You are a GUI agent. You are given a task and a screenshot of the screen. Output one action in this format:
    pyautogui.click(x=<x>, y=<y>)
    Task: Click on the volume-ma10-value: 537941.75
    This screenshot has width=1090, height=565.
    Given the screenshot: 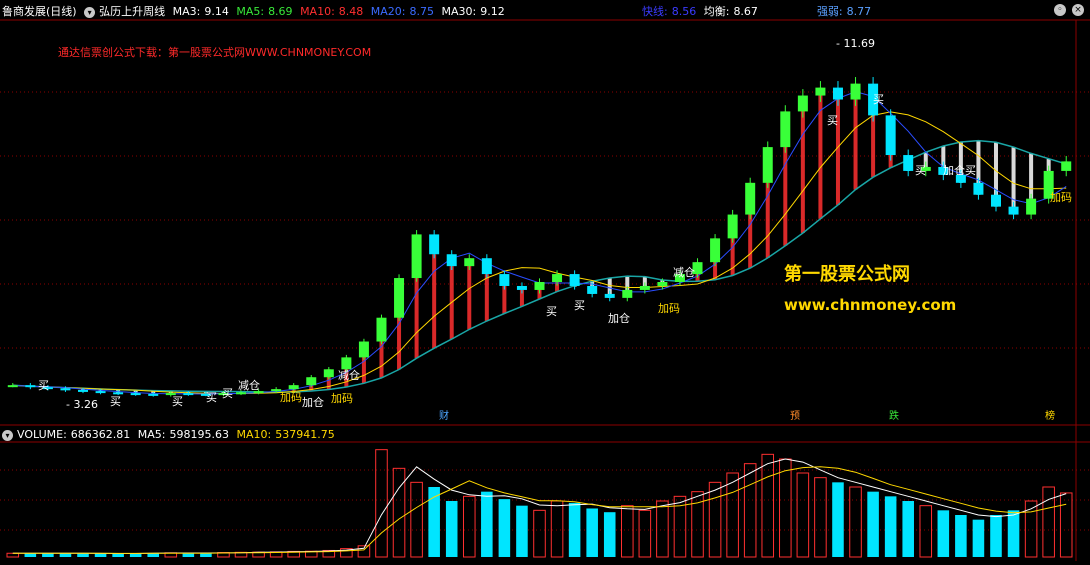 What is the action you would take?
    pyautogui.click(x=305, y=434)
    